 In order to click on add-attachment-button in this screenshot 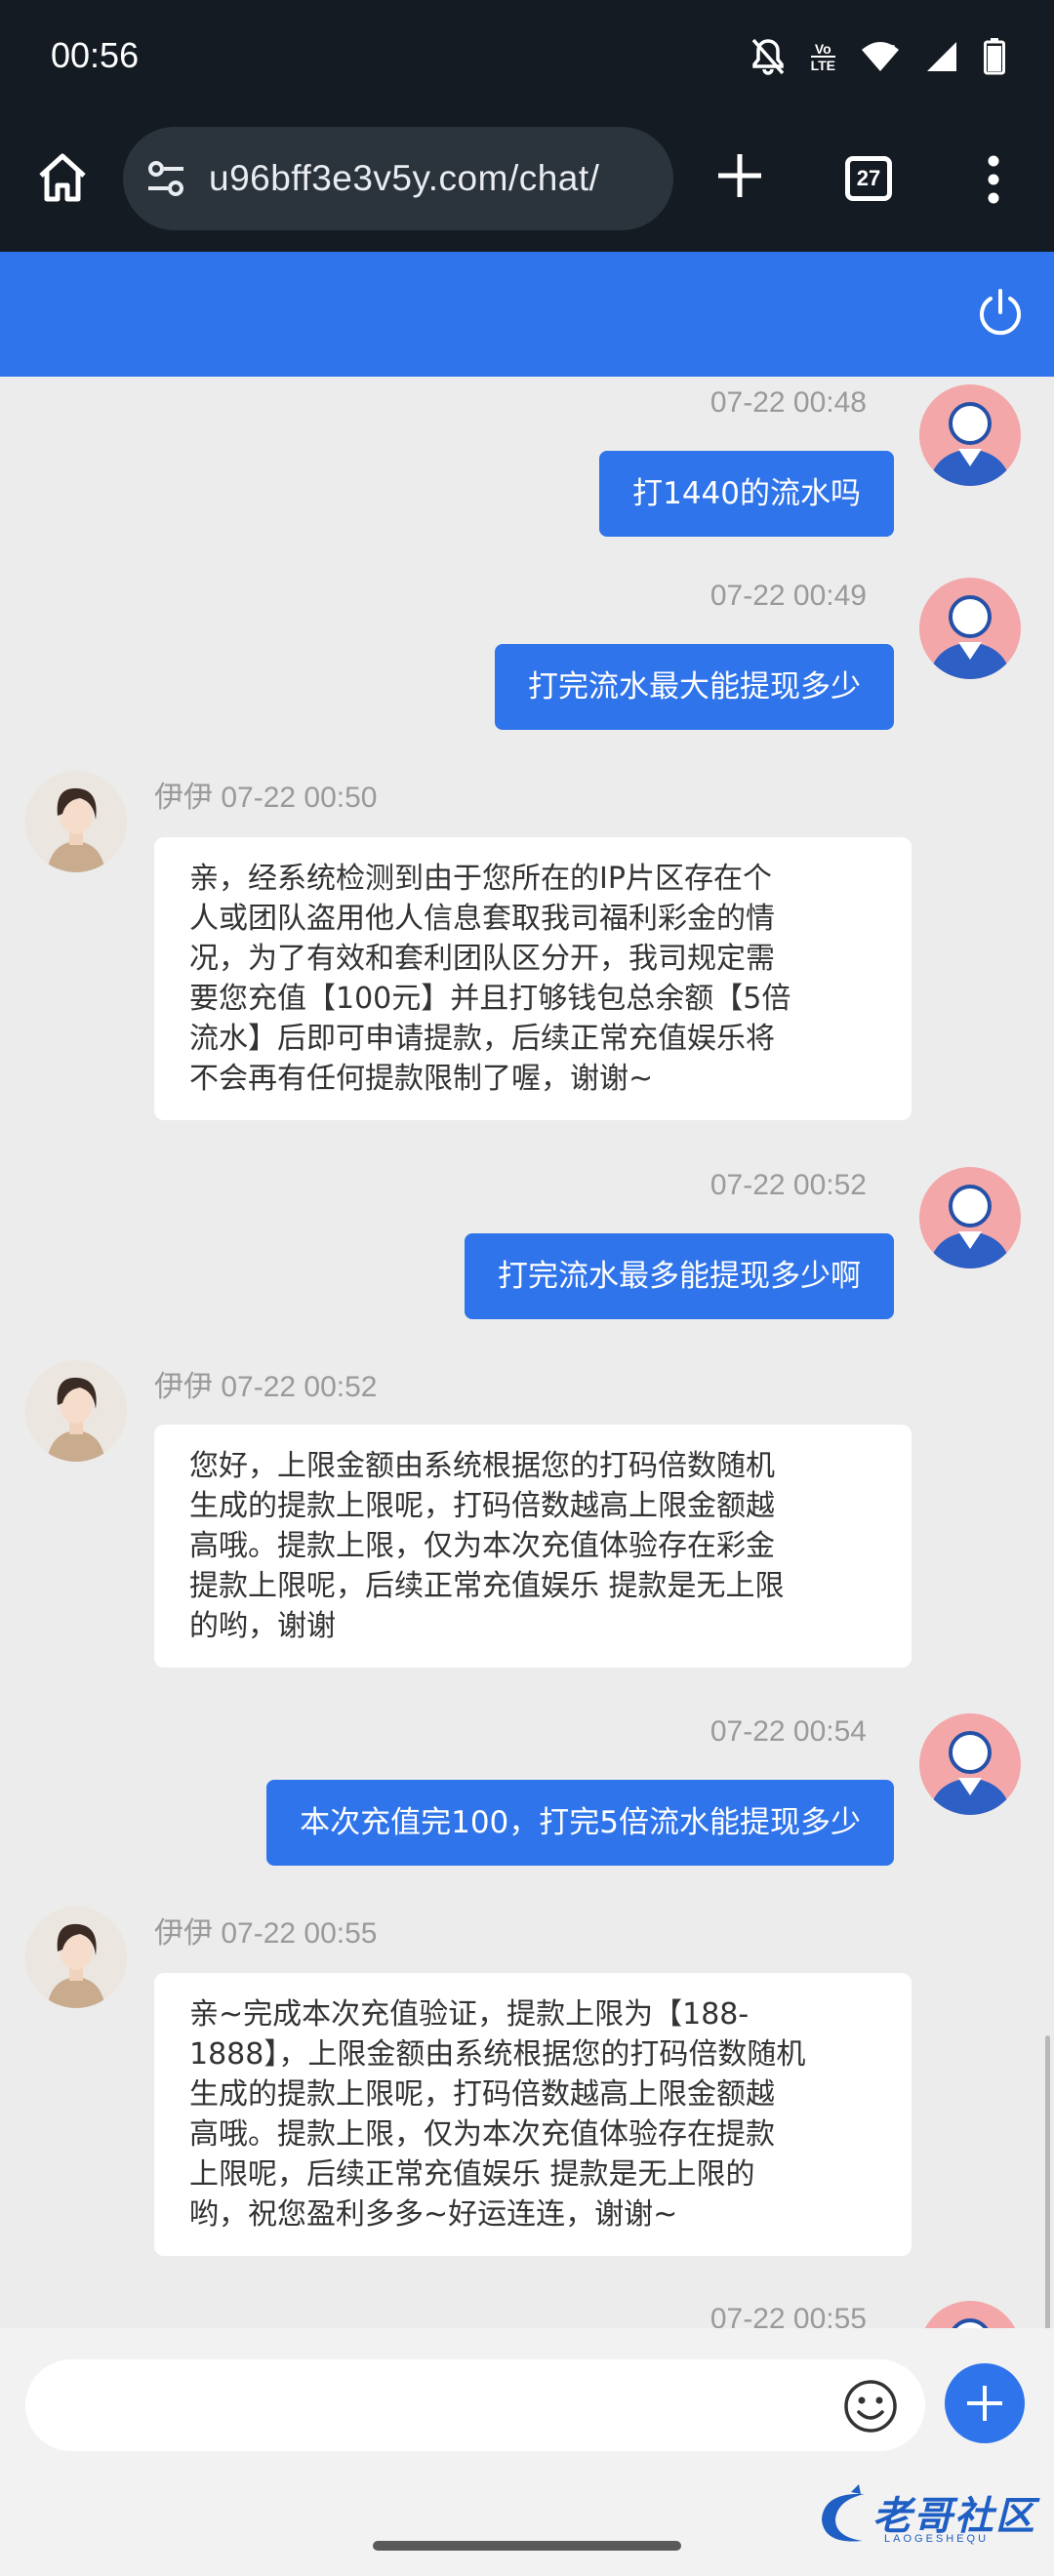, I will do `click(985, 2403)`.